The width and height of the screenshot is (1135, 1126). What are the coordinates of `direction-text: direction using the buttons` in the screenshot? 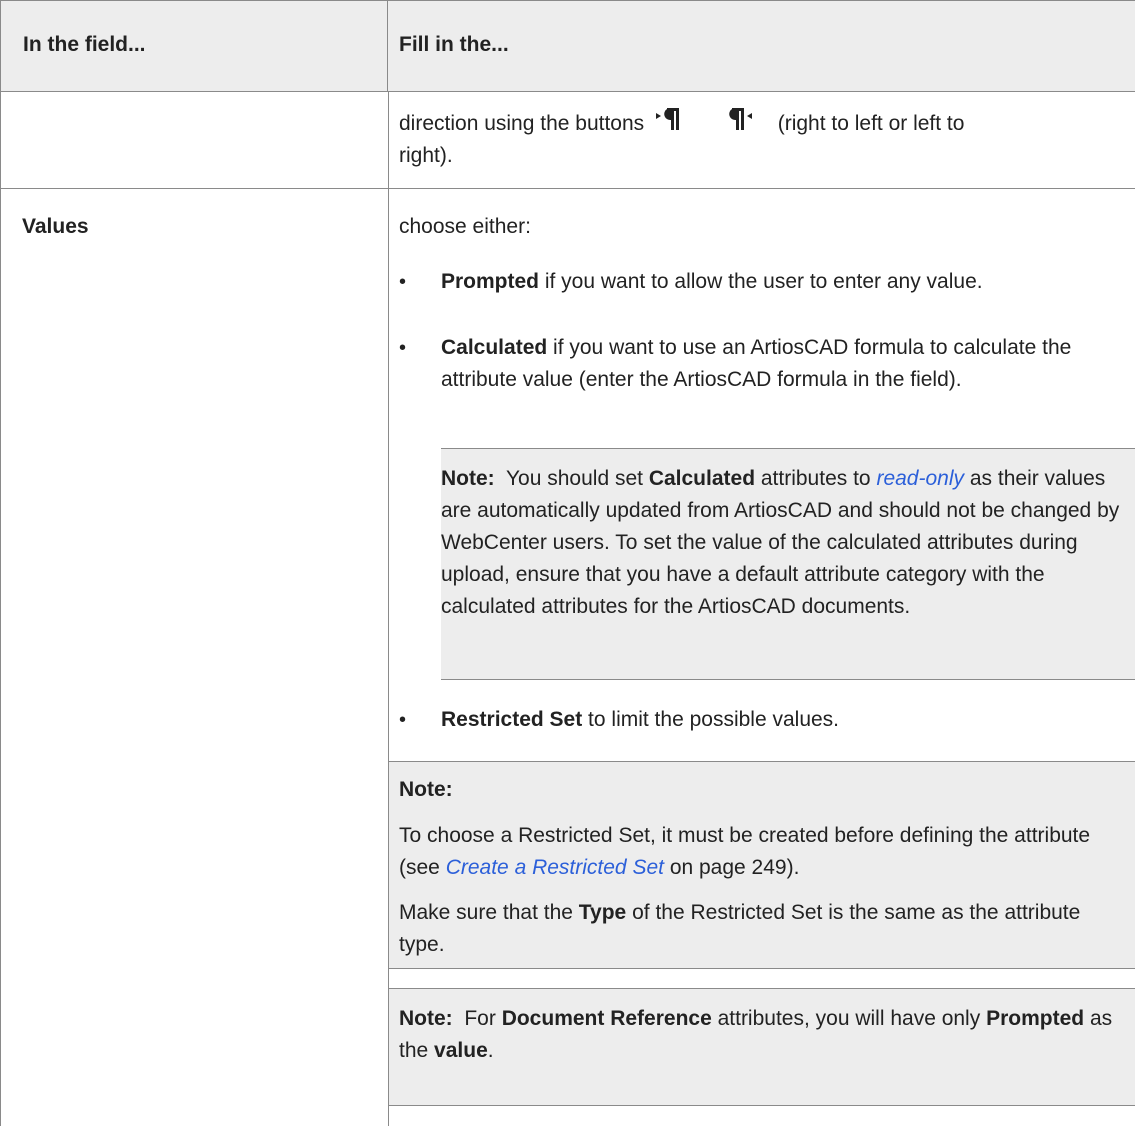 It's located at (522, 123).